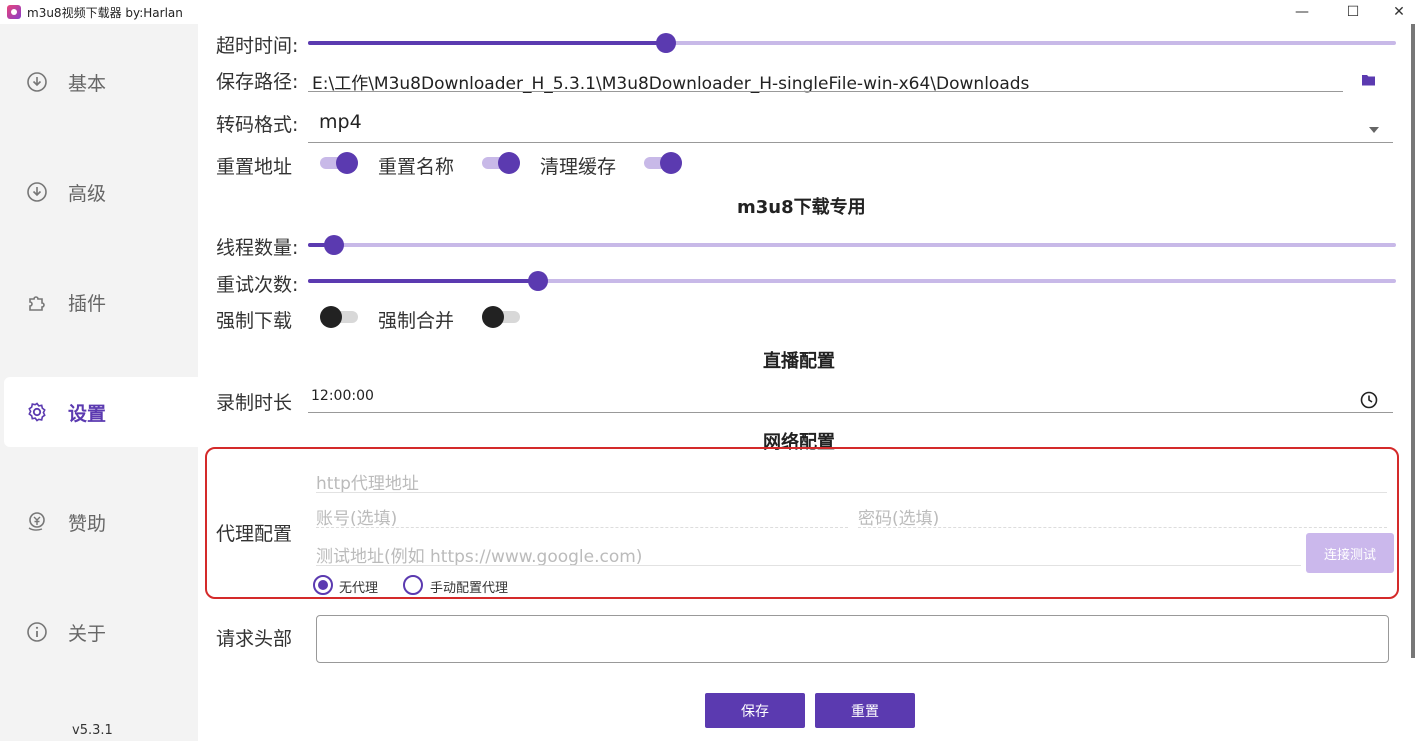 The image size is (1415, 741). I want to click on reset-url-toggle, so click(339, 163).